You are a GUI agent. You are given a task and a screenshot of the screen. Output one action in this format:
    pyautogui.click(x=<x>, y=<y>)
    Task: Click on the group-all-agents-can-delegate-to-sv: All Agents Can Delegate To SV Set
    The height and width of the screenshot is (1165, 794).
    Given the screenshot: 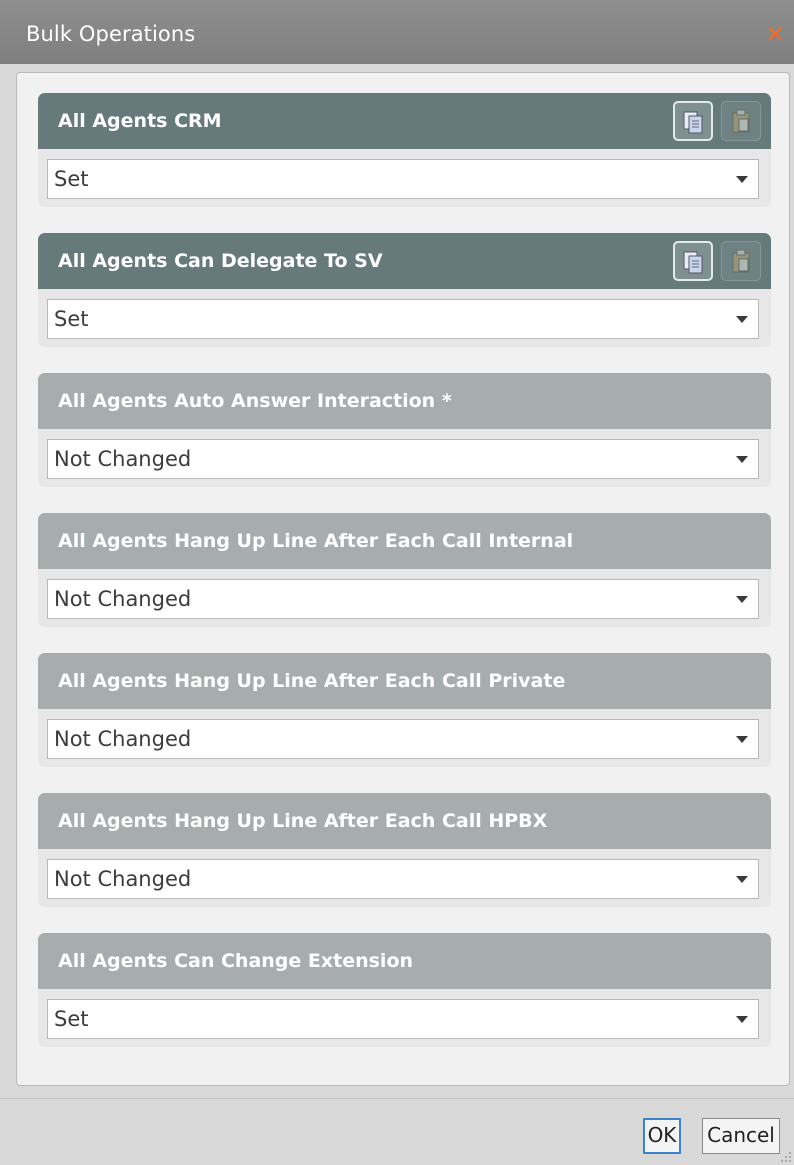 What is the action you would take?
    pyautogui.click(x=404, y=290)
    